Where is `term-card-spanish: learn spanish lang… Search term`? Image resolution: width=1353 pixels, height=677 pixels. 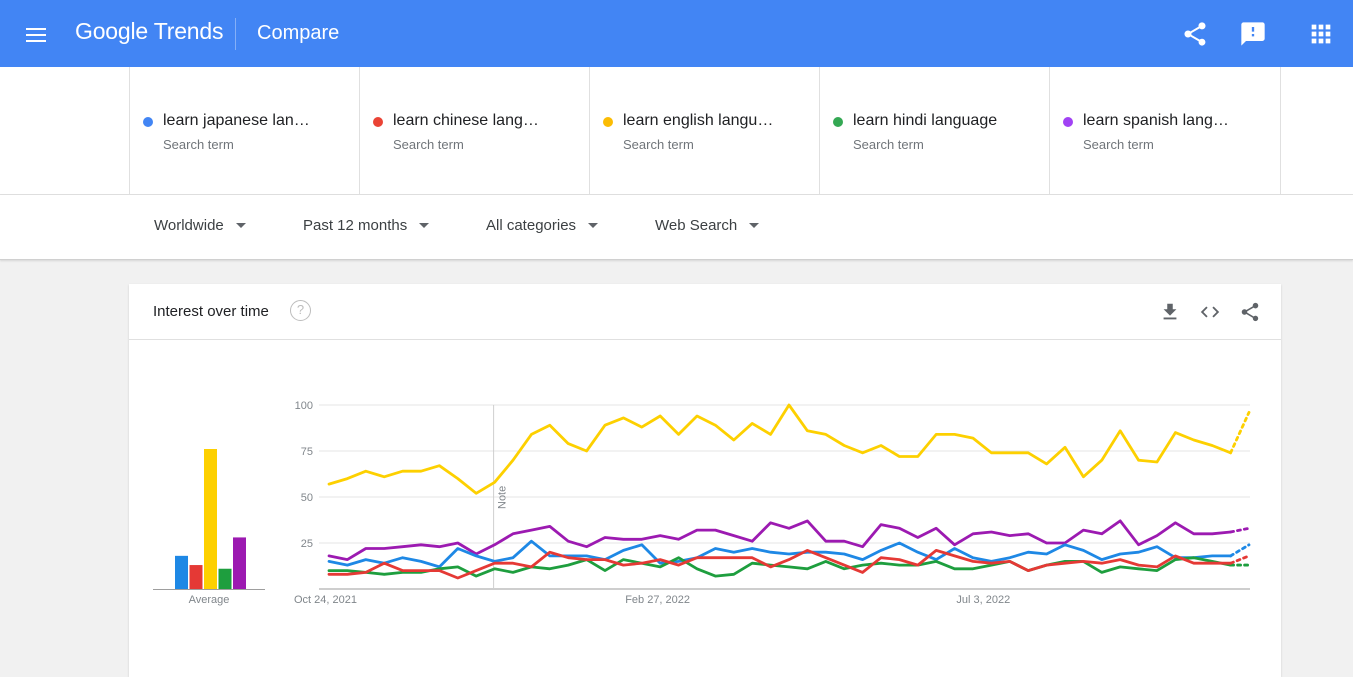 term-card-spanish: learn spanish lang… Search term is located at coordinates (1164, 130).